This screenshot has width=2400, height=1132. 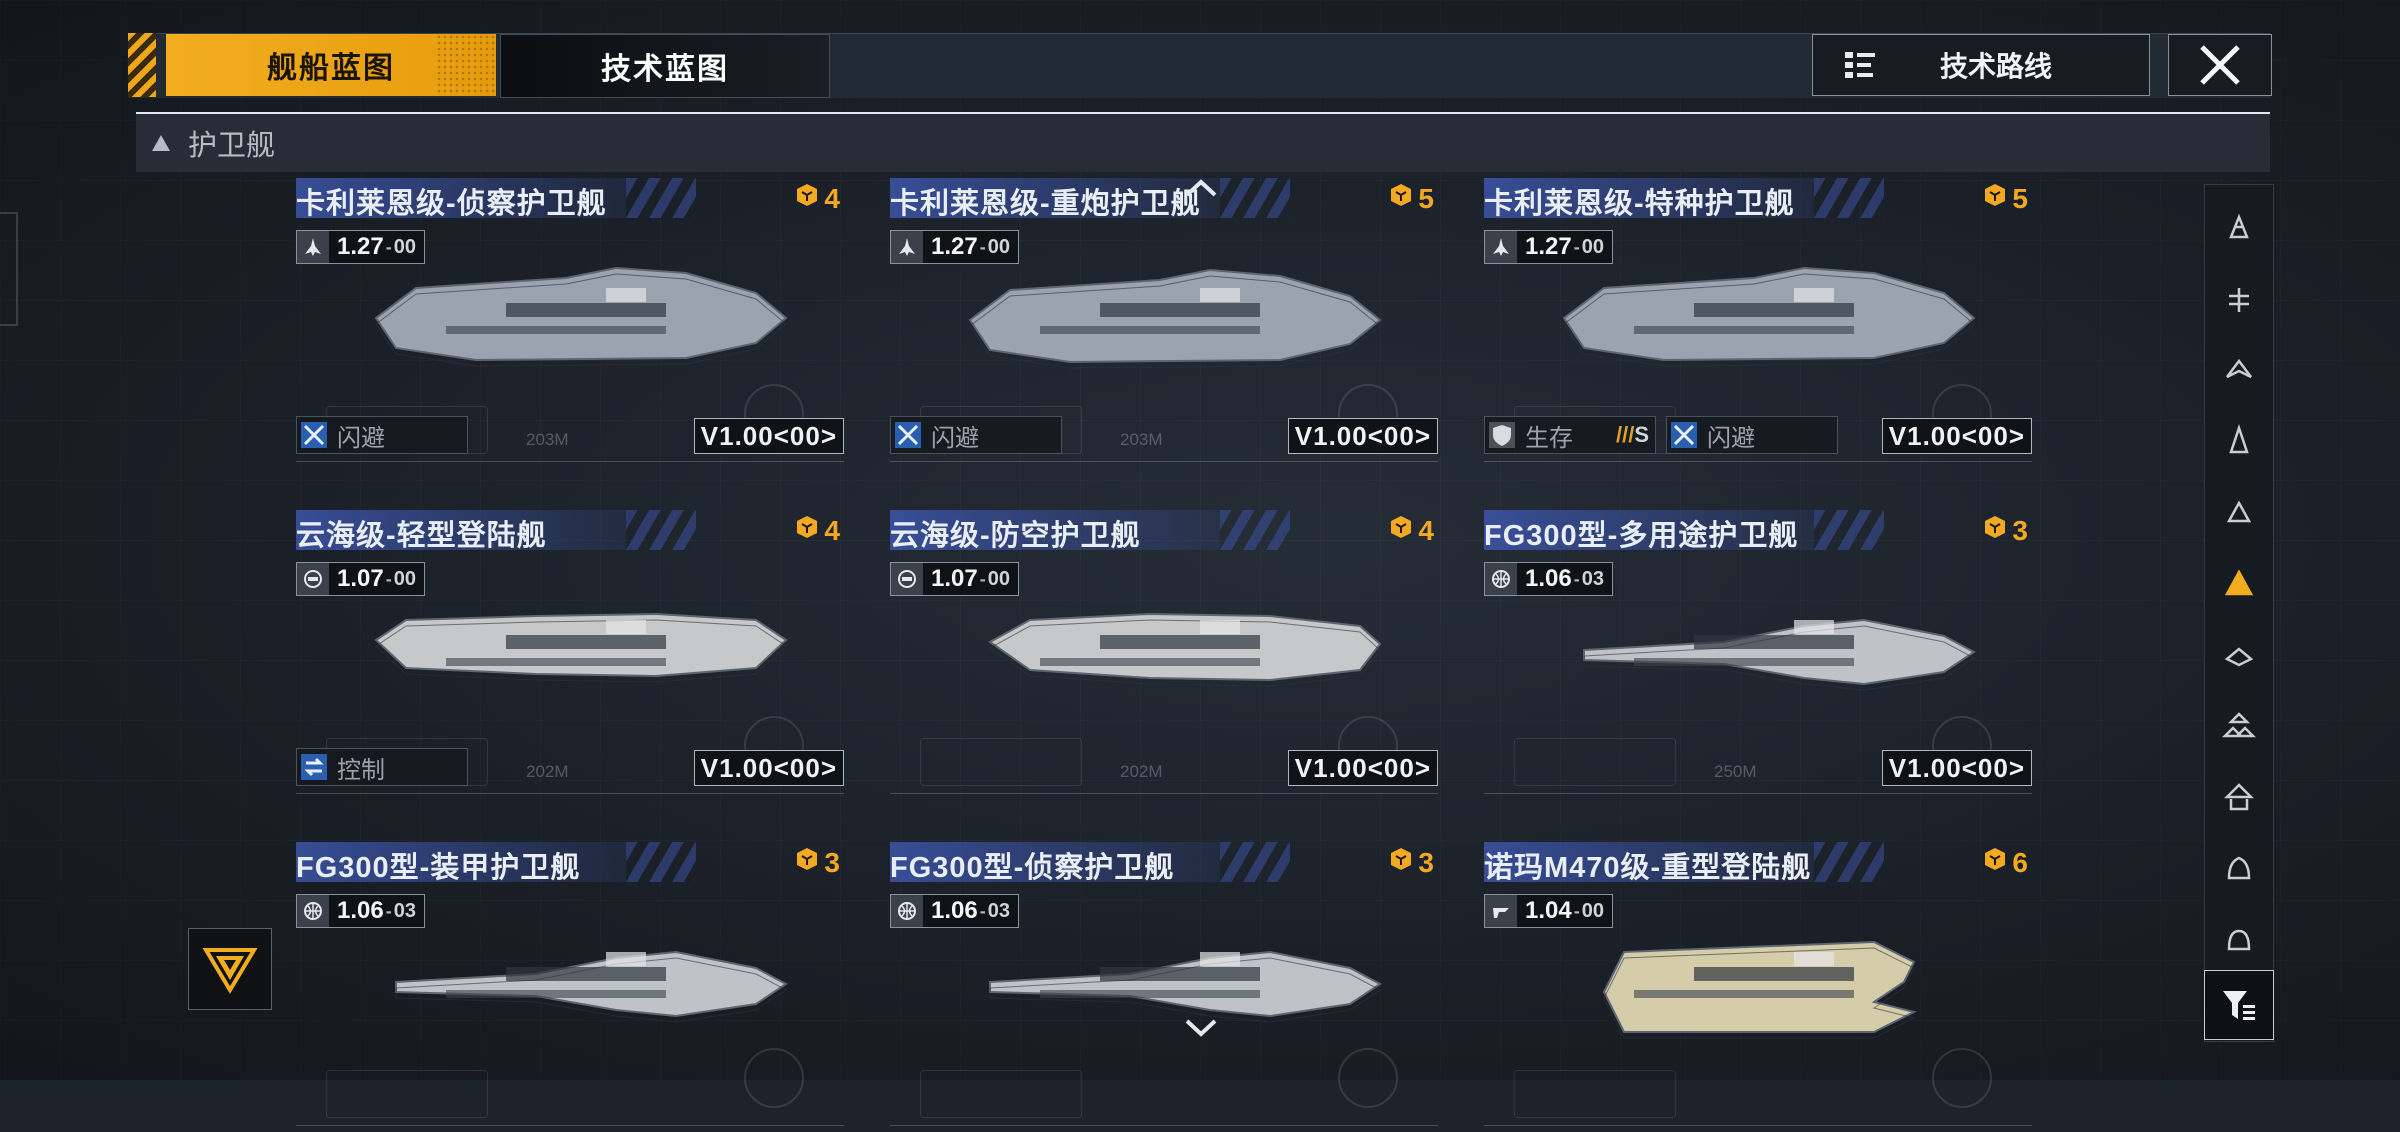 I want to click on tab-tech-blueprint: 技术蓝图, so click(x=665, y=66).